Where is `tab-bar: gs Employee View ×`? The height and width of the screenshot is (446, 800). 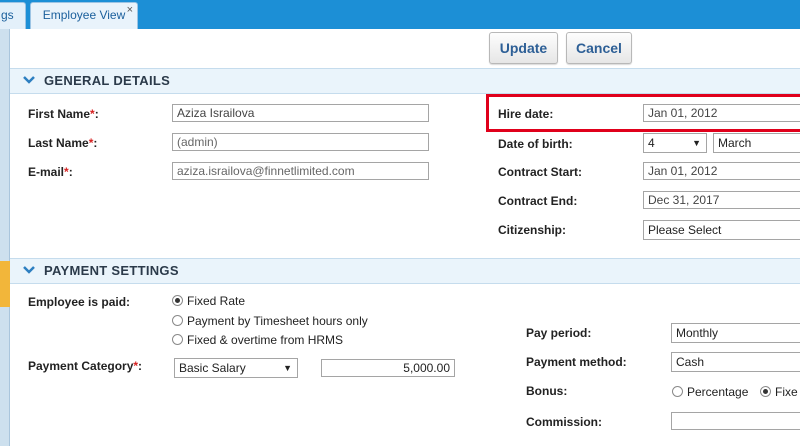 tab-bar: gs Employee View × is located at coordinates (400, 14).